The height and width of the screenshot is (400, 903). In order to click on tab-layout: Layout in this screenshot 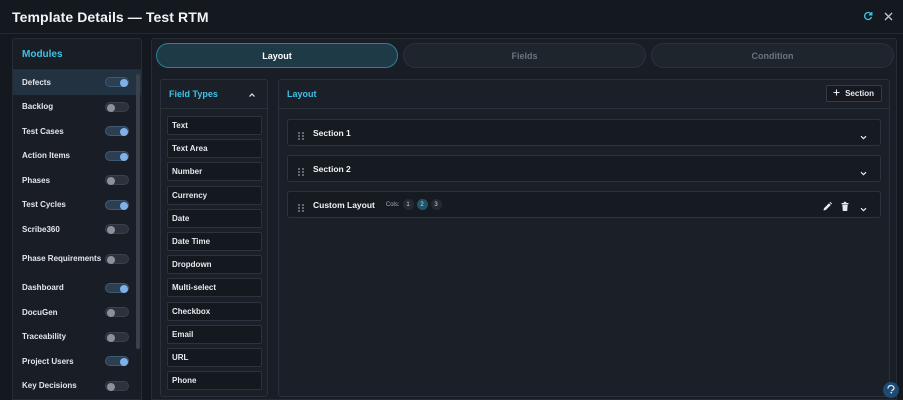, I will do `click(277, 55)`.